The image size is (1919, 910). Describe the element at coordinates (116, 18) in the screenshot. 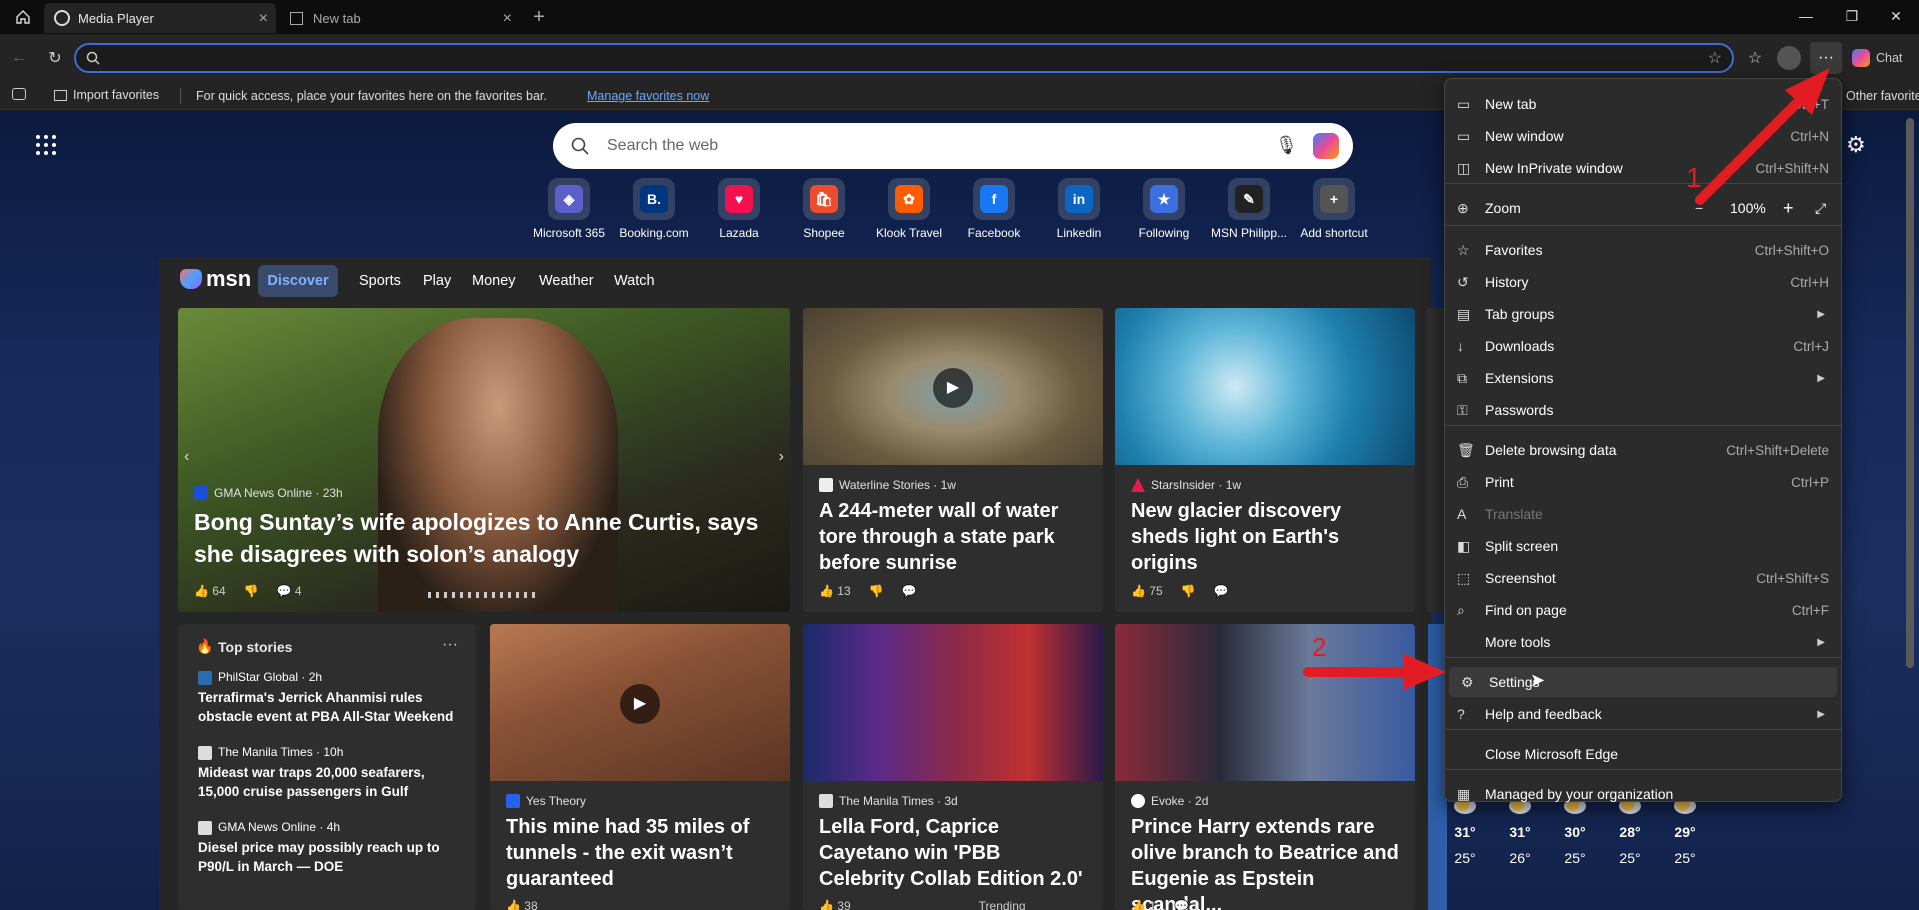

I see `tab-label: Media Player` at that location.